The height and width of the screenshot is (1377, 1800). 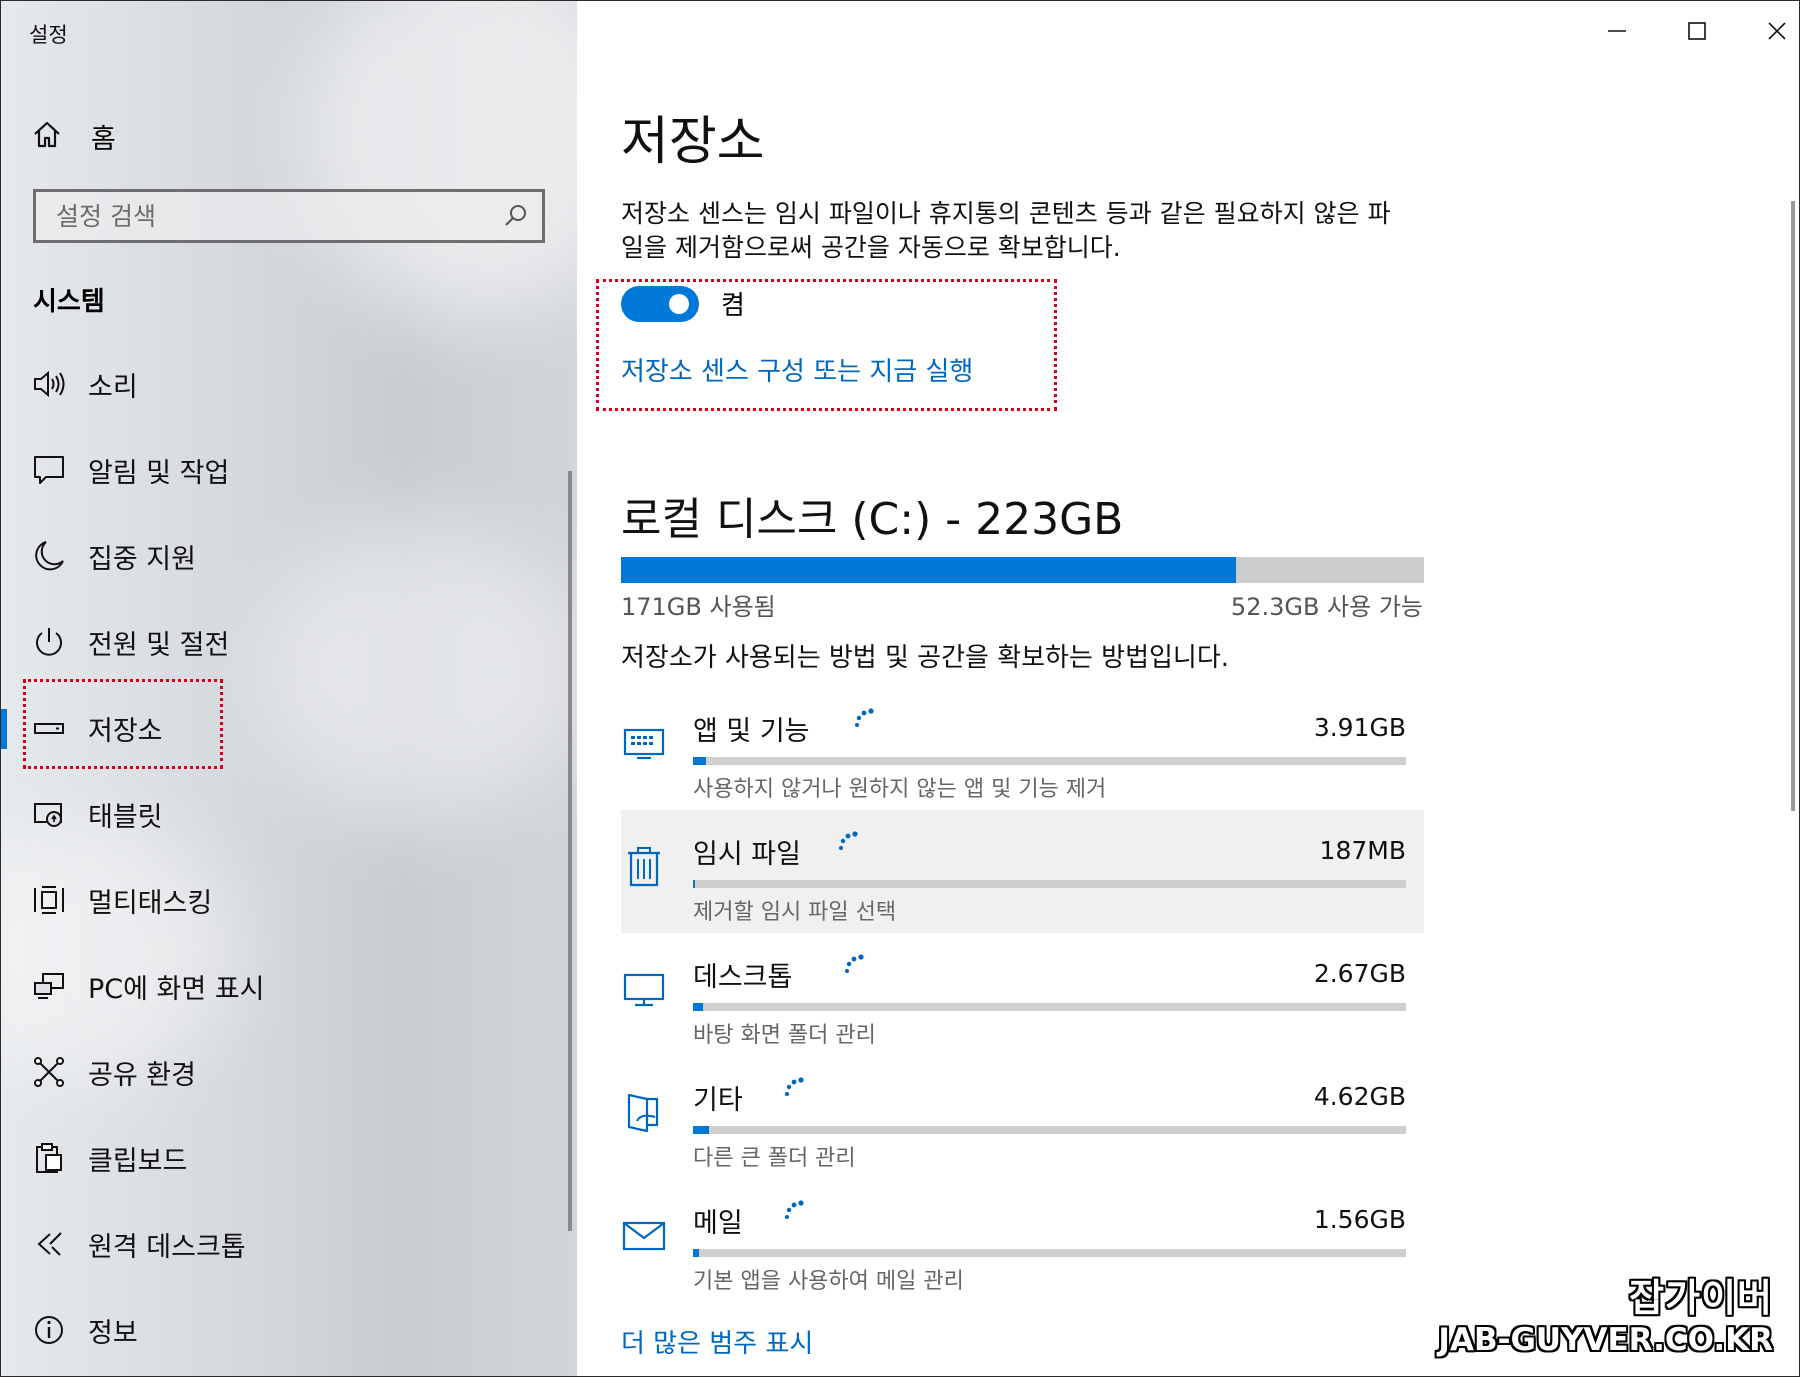 I want to click on close-button, so click(x=1773, y=33).